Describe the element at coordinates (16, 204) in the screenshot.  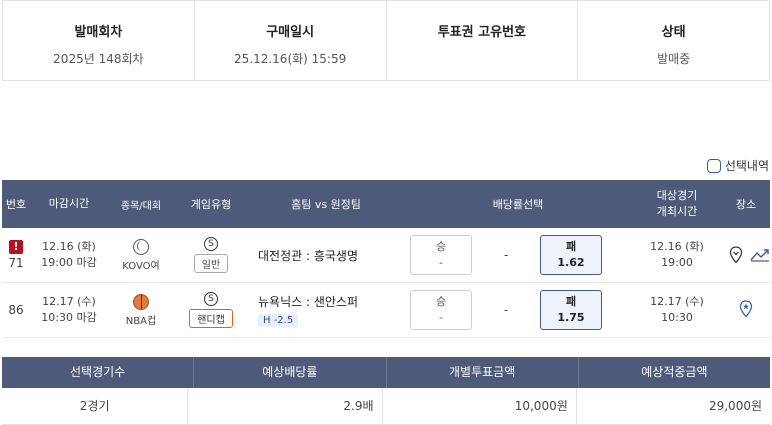
I see `col-no: 번호` at that location.